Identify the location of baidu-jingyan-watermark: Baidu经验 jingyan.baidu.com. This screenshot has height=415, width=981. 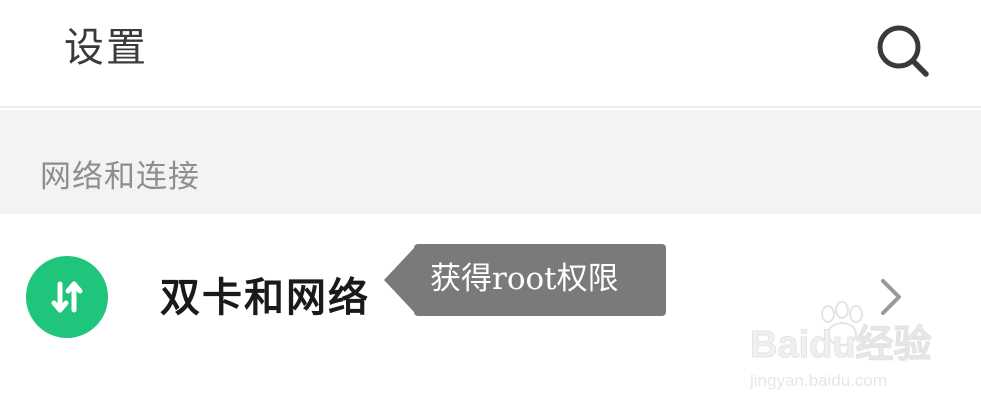
(843, 348).